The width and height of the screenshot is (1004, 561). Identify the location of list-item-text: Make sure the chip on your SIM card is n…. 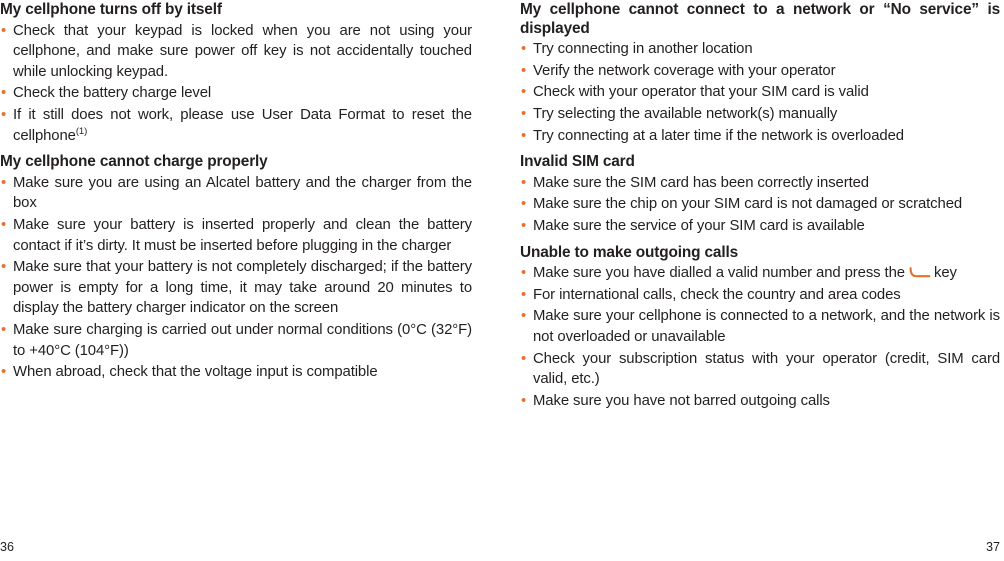
(748, 204).